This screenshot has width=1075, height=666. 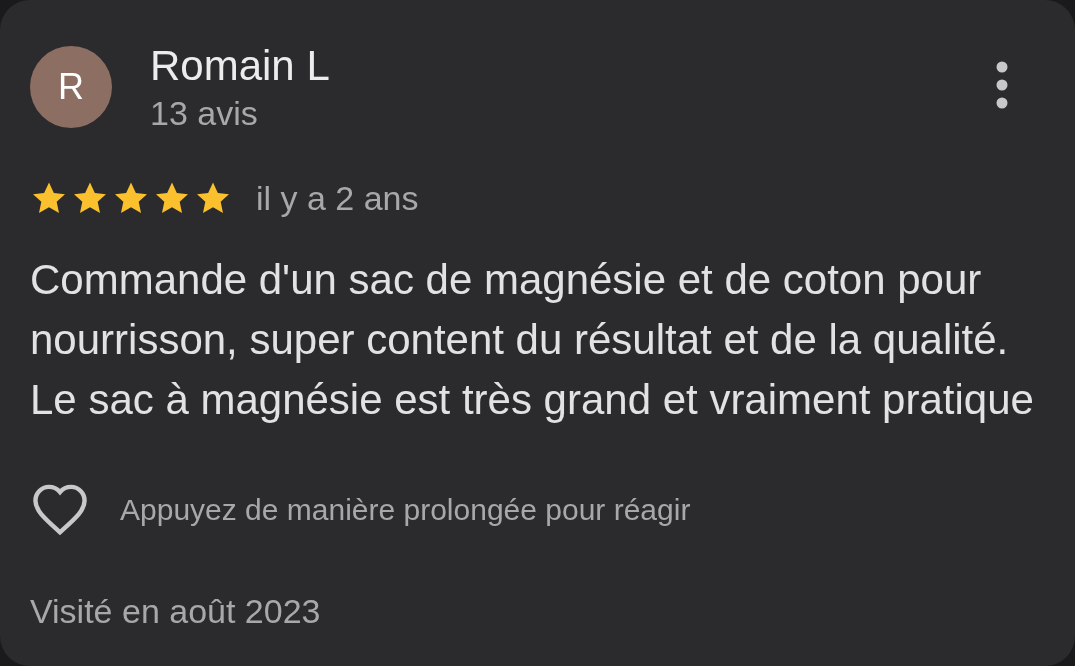 I want to click on avatar: R, so click(x=71, y=87).